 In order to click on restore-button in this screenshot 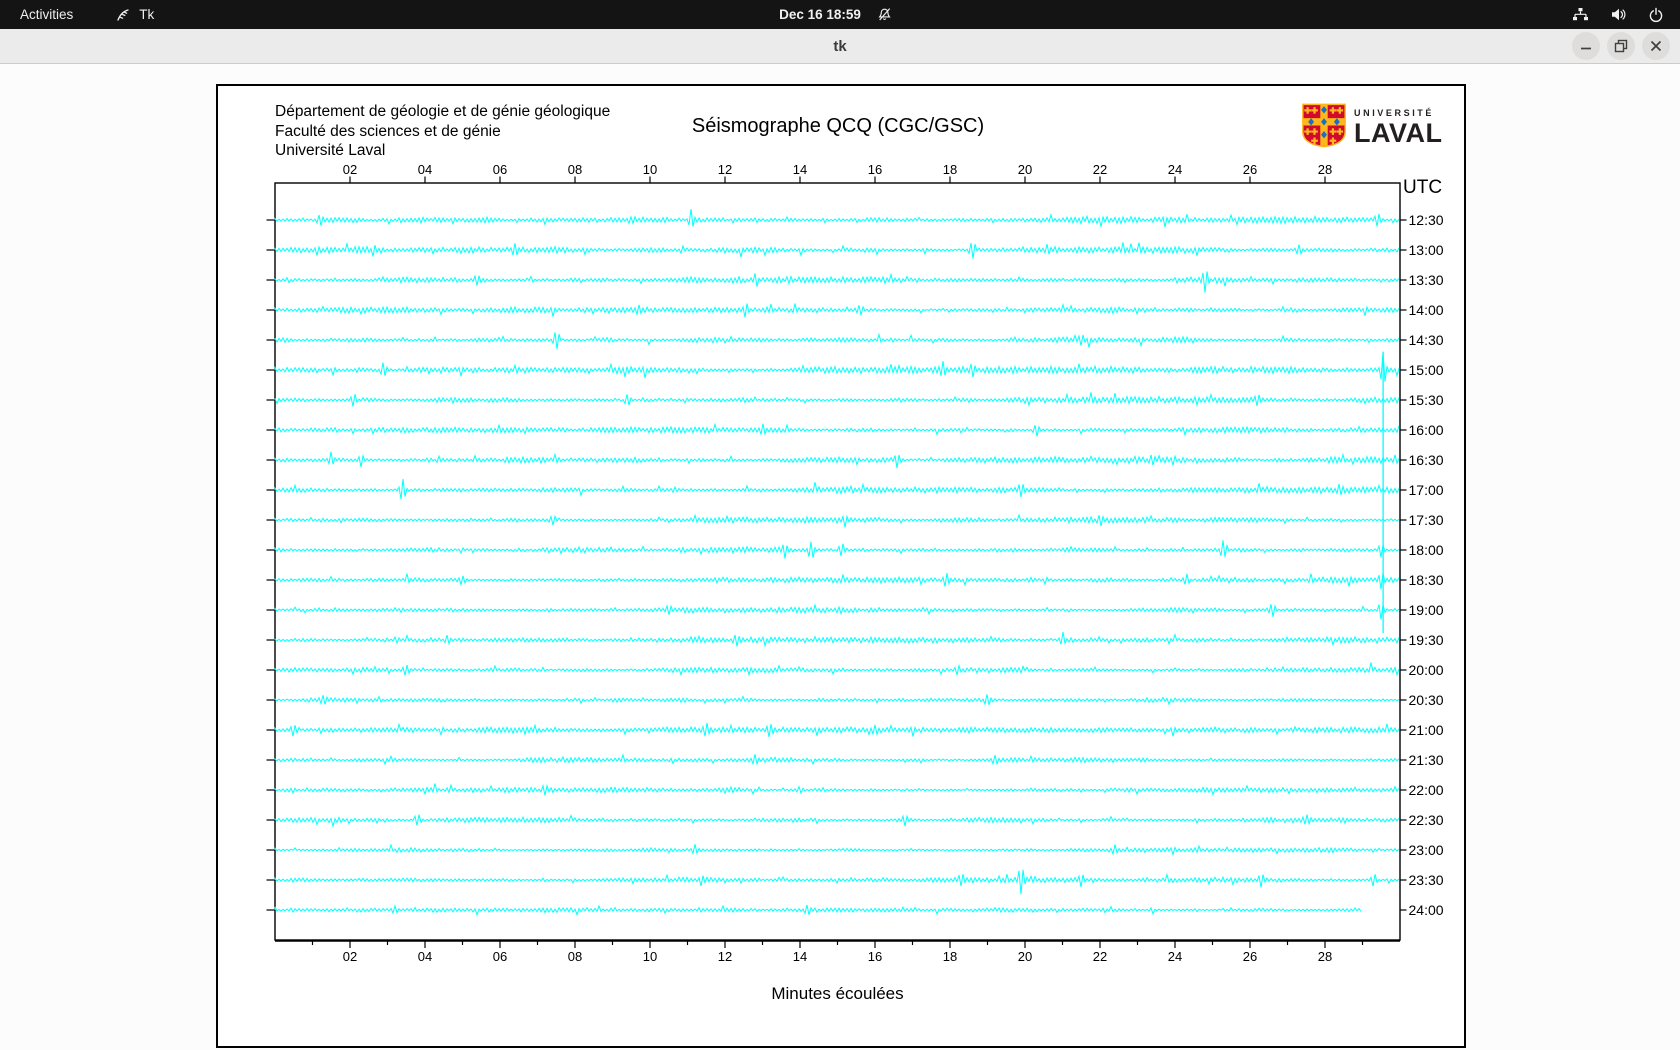, I will do `click(1621, 46)`.